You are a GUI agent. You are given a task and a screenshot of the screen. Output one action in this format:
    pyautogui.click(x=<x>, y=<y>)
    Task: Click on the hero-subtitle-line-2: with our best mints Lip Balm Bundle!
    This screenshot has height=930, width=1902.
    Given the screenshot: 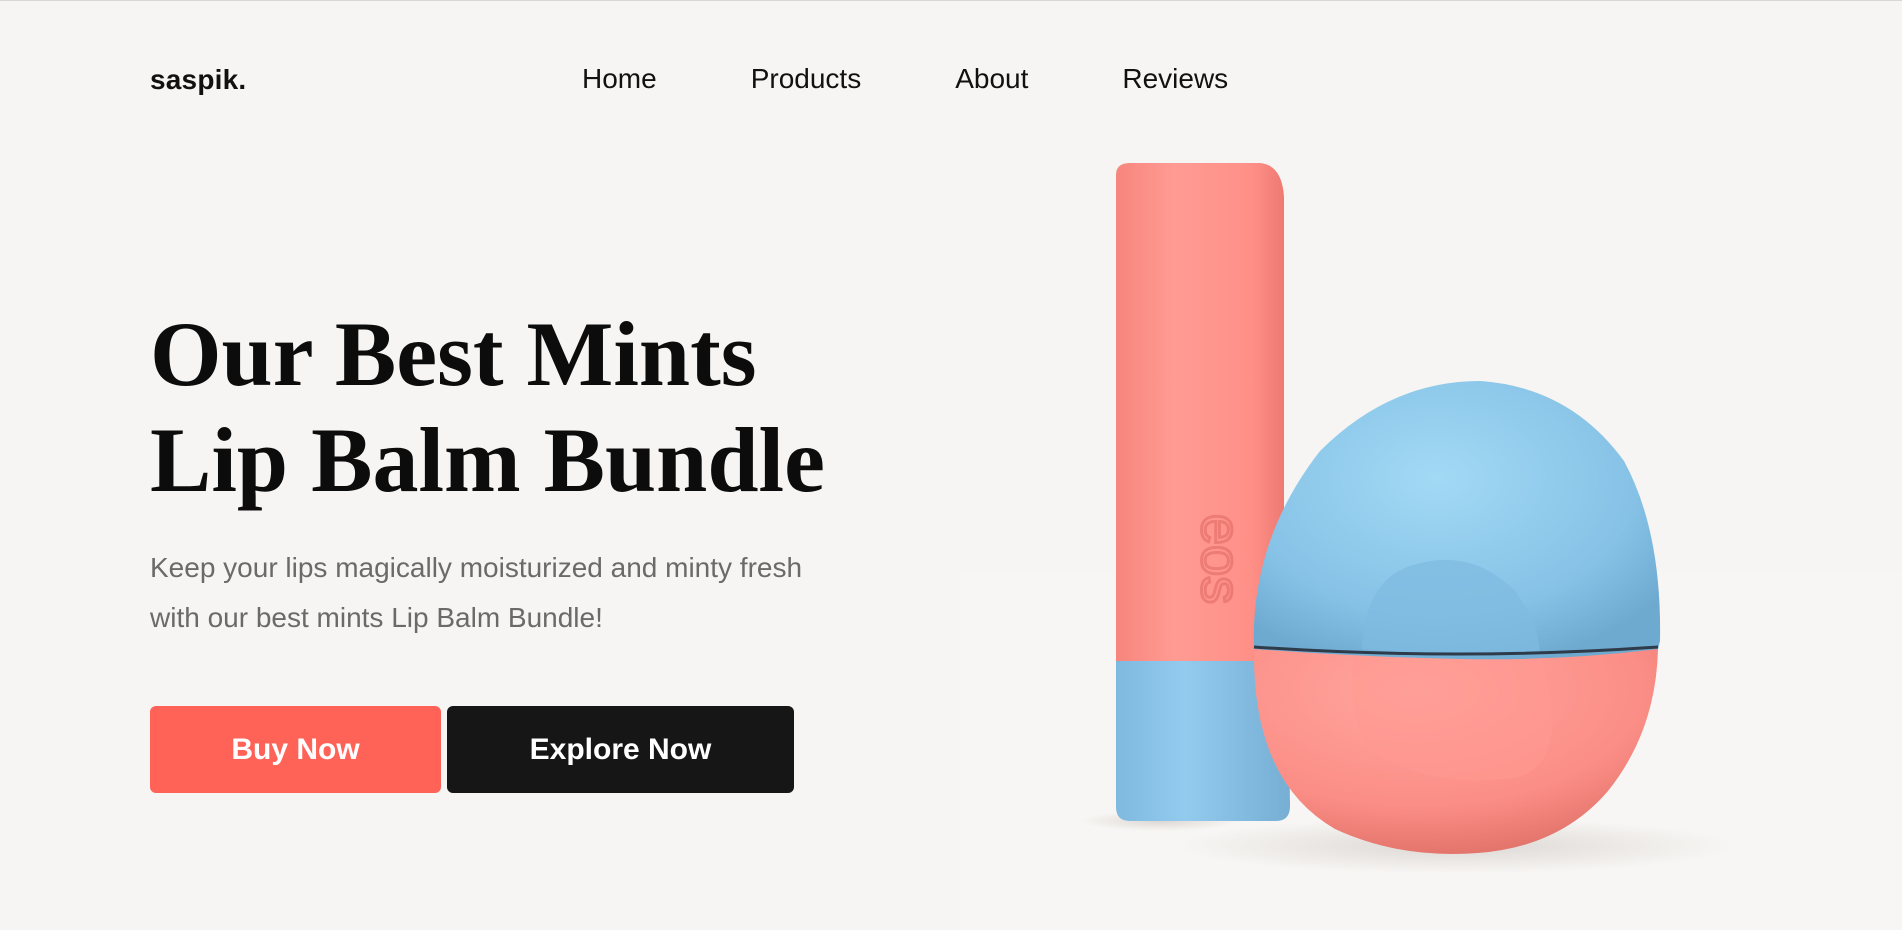 What is the action you would take?
    pyautogui.click(x=376, y=617)
    